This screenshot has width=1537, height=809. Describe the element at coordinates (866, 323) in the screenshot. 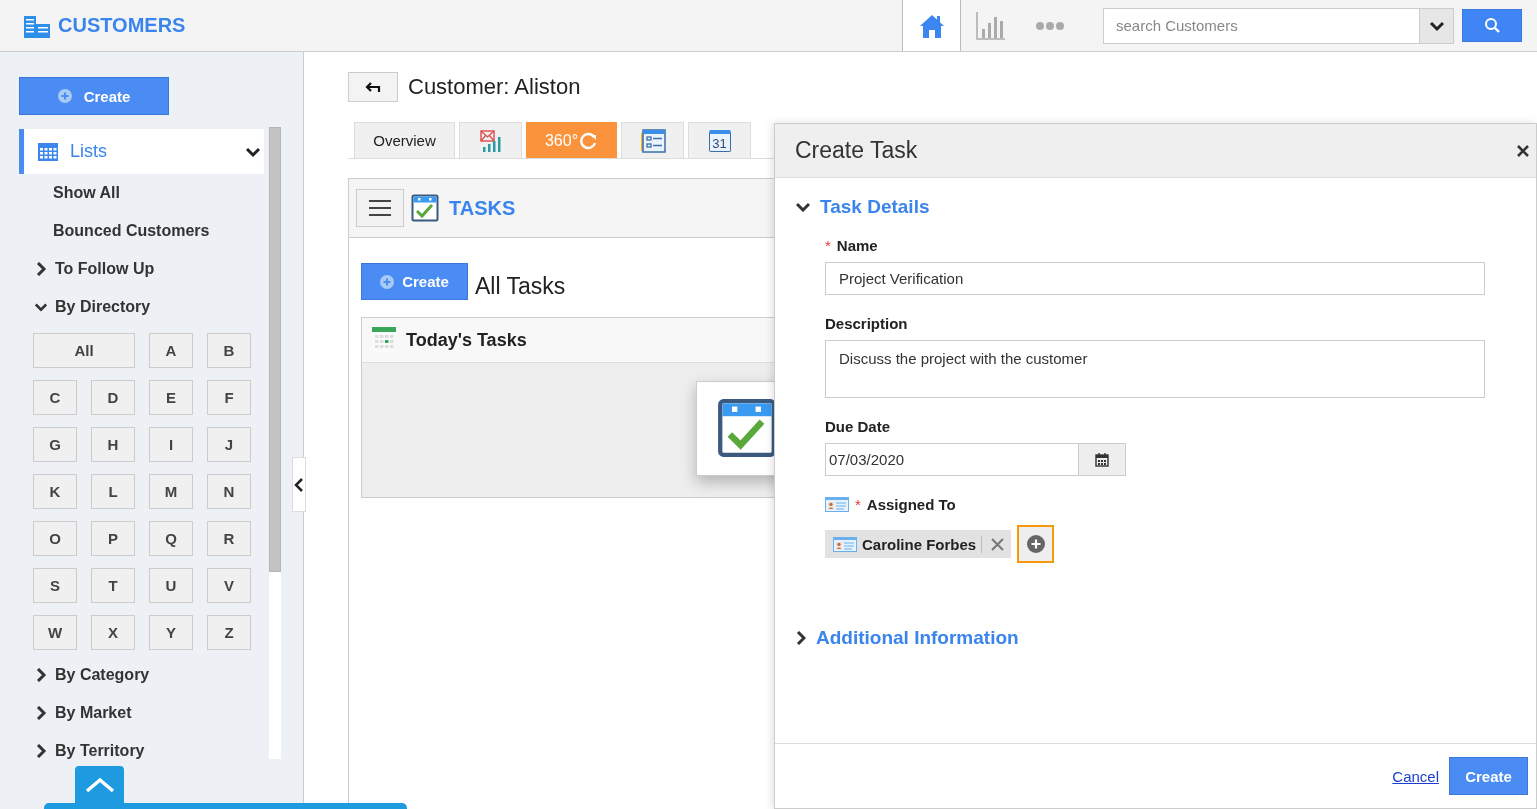

I see `field-label: Description` at that location.